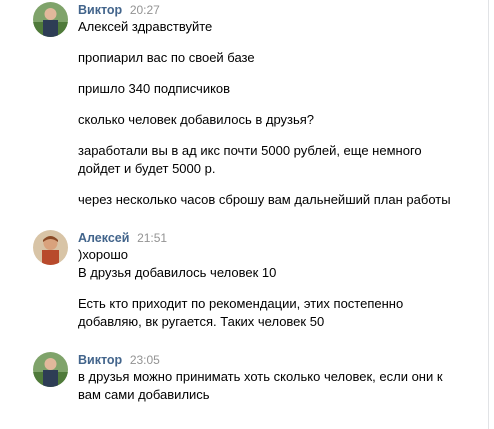 This screenshot has height=429, width=494. What do you see at coordinates (201, 321) in the screenshot?
I see `message-text: добавляю, вк ругается. Таких человек 50` at bounding box center [201, 321].